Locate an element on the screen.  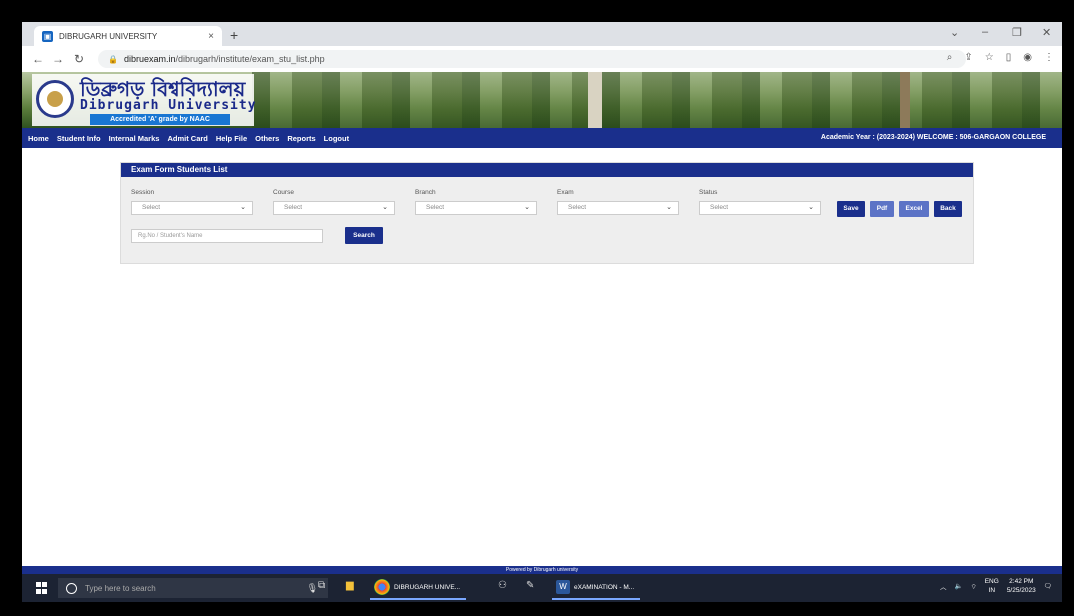
session-select-value: Select is located at coordinates (151, 207).